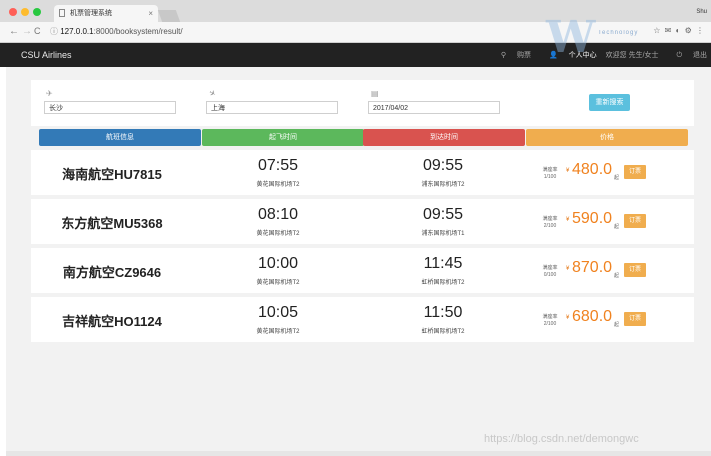 This screenshot has width=711, height=456. What do you see at coordinates (46, 55) in the screenshot?
I see `brand-link: CSU Airlines` at bounding box center [46, 55].